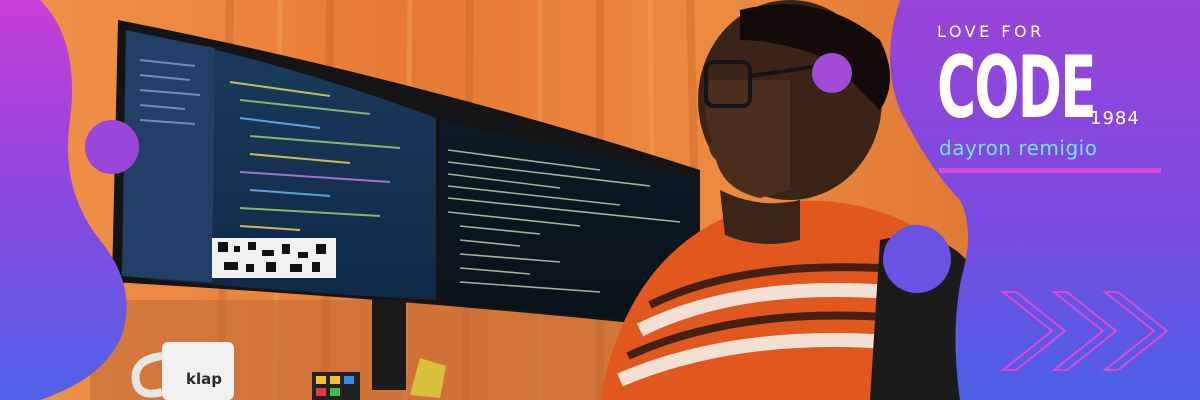 The image size is (1200, 400). Describe the element at coordinates (1018, 148) in the screenshot. I see `banner-author: dayron remigio` at that location.